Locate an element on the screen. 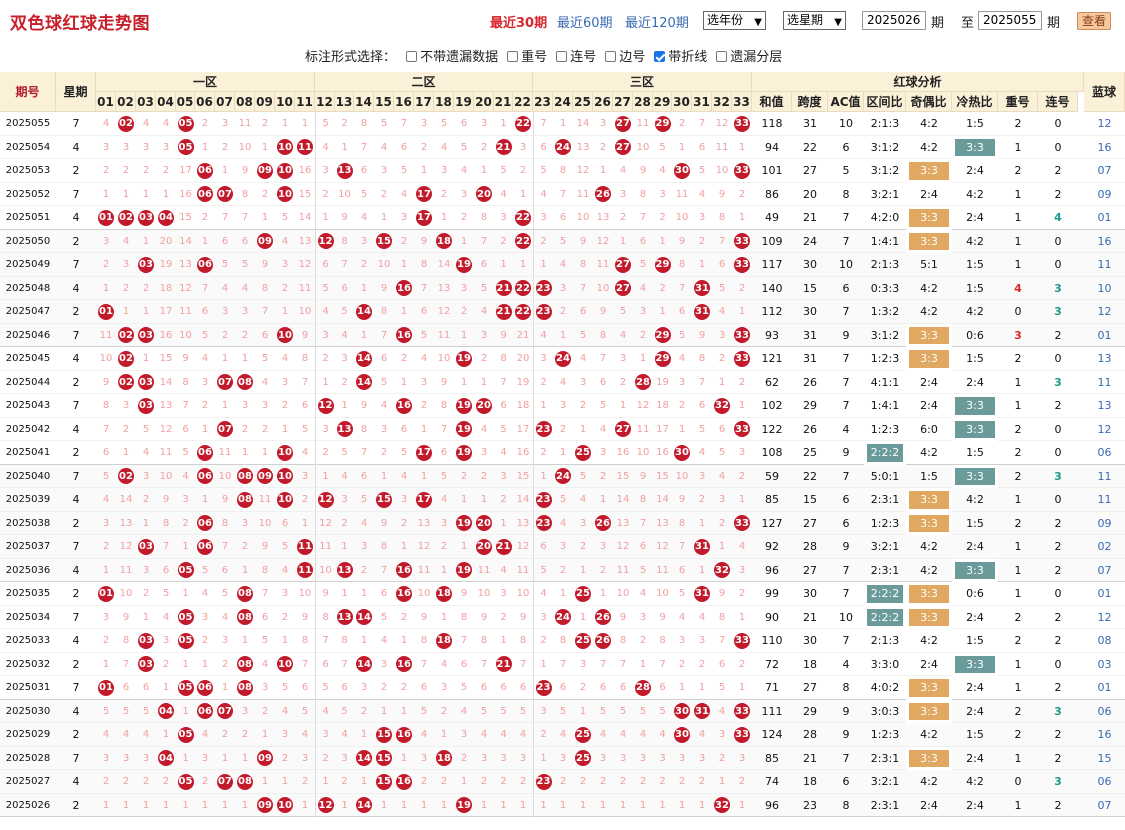  view-button: 查看 is located at coordinates (1094, 21).